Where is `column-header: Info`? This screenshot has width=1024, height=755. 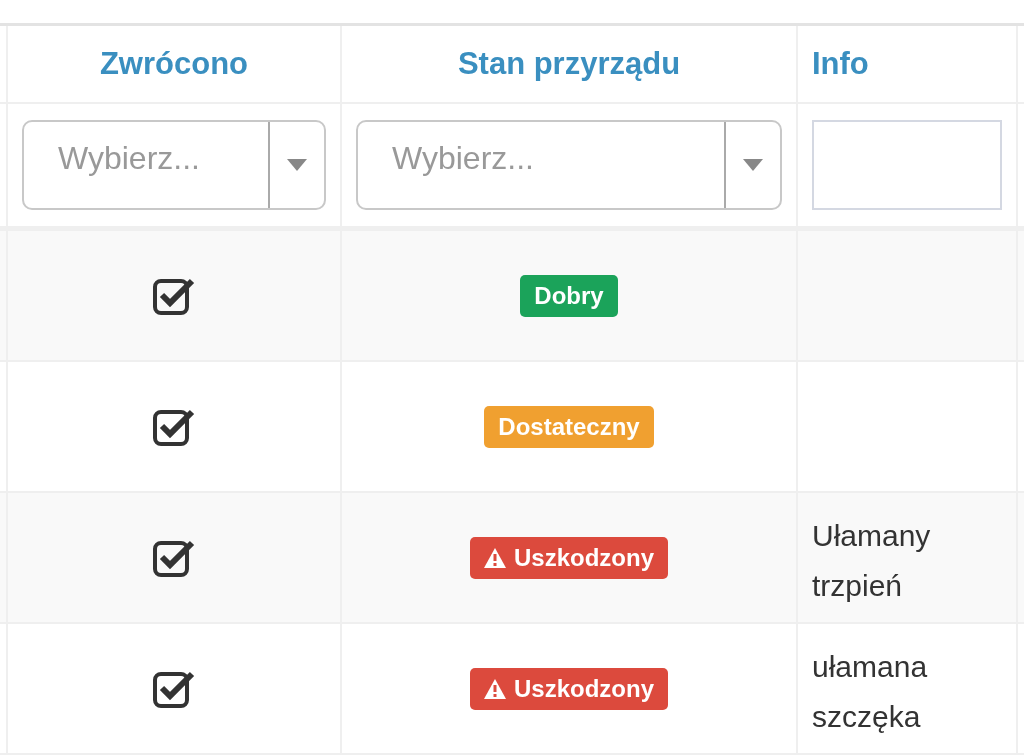
column-header: Info is located at coordinates (840, 64).